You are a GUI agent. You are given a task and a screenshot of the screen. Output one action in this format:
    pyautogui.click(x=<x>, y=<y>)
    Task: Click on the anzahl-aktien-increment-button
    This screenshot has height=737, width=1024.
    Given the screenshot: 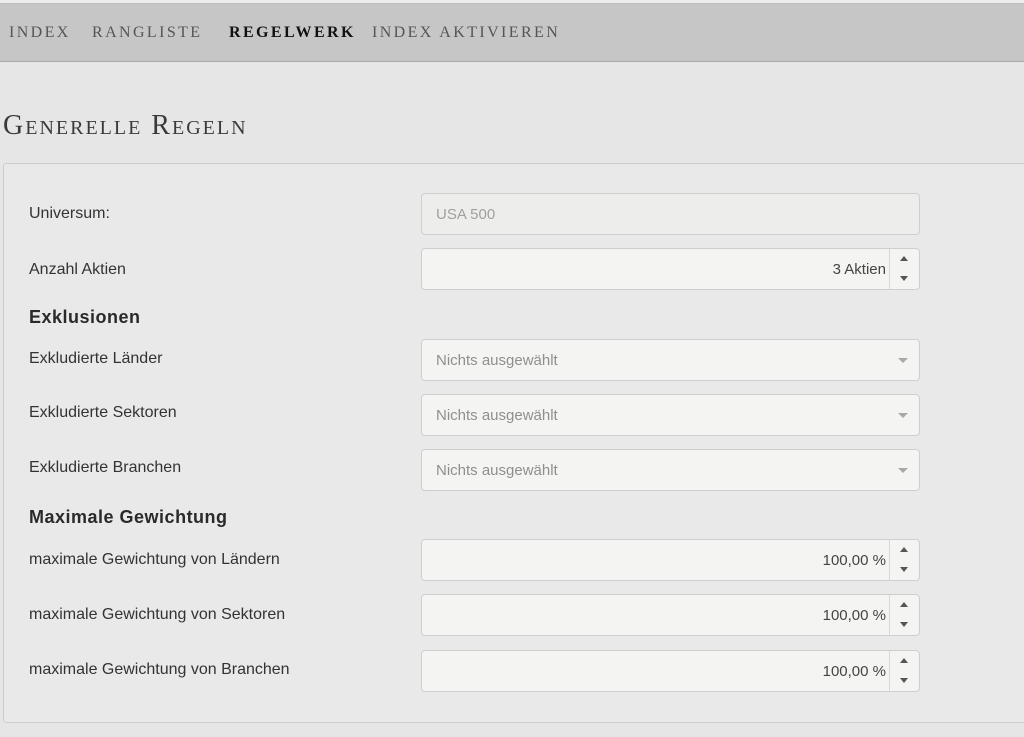 What is the action you would take?
    pyautogui.click(x=904, y=259)
    